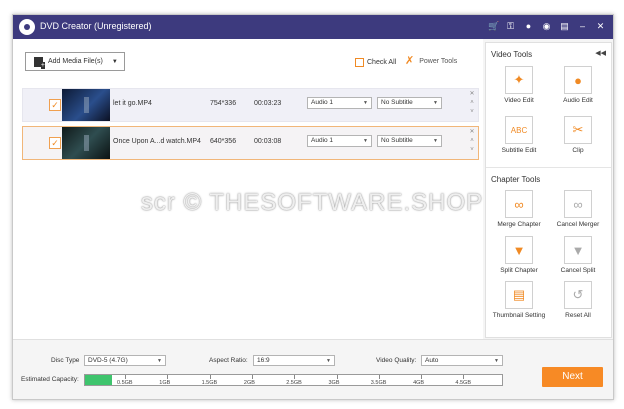 The width and height of the screenshot is (624, 409). What do you see at coordinates (519, 224) in the screenshot?
I see `tool-label: Merge Chapter` at bounding box center [519, 224].